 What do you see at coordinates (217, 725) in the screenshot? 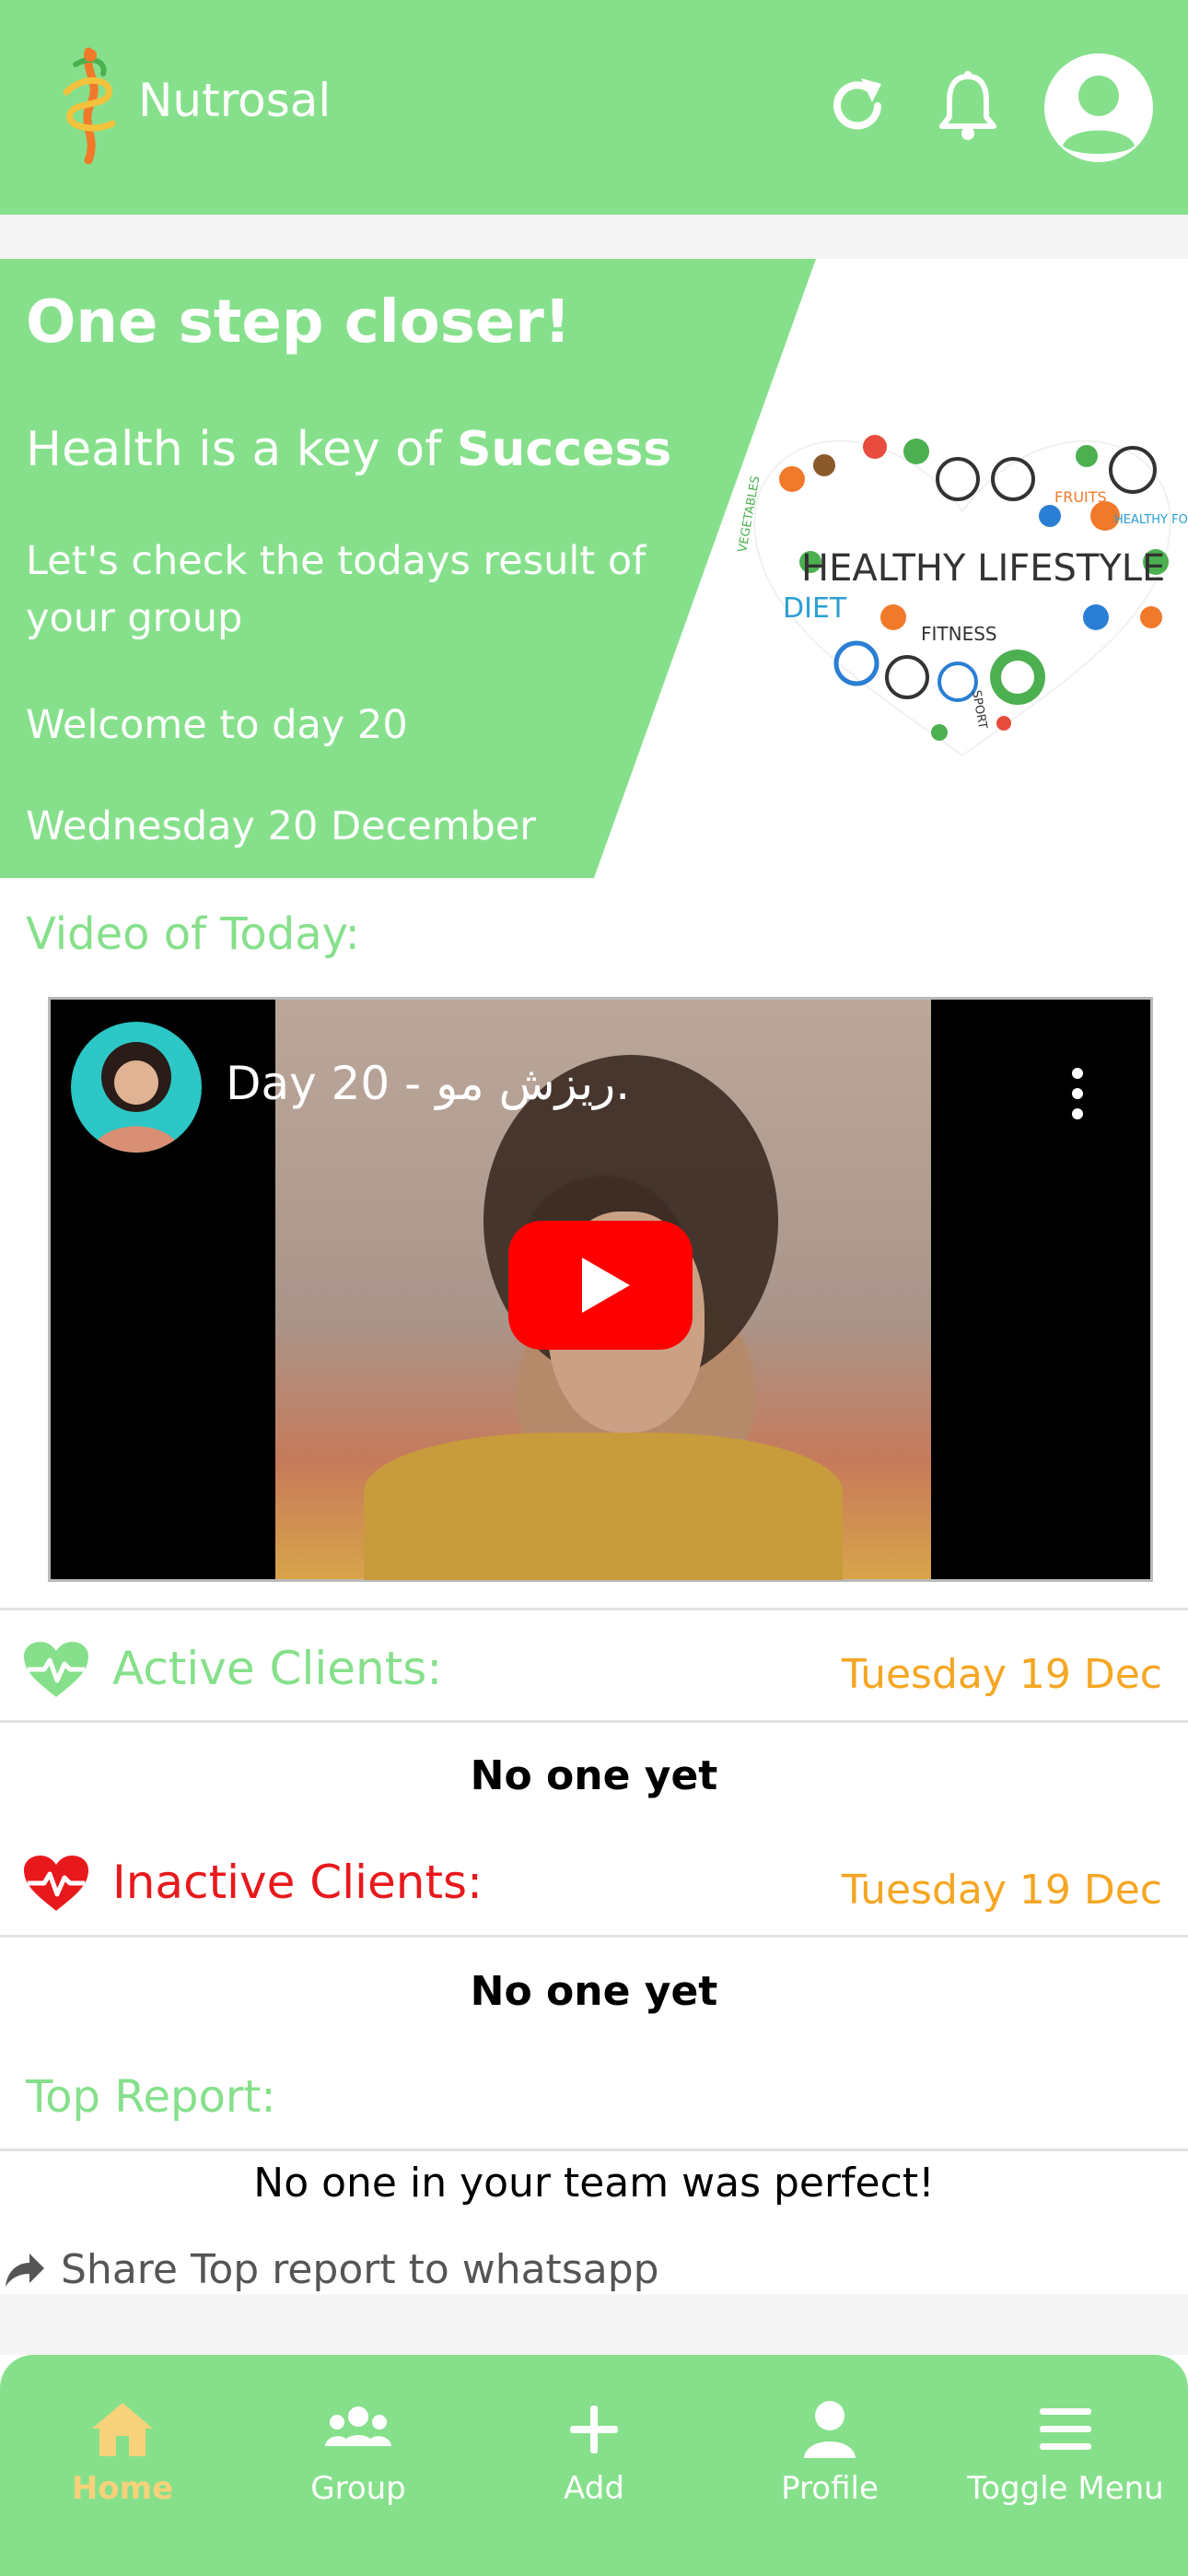
I see `hero-day-text: Welcome to day 20` at bounding box center [217, 725].